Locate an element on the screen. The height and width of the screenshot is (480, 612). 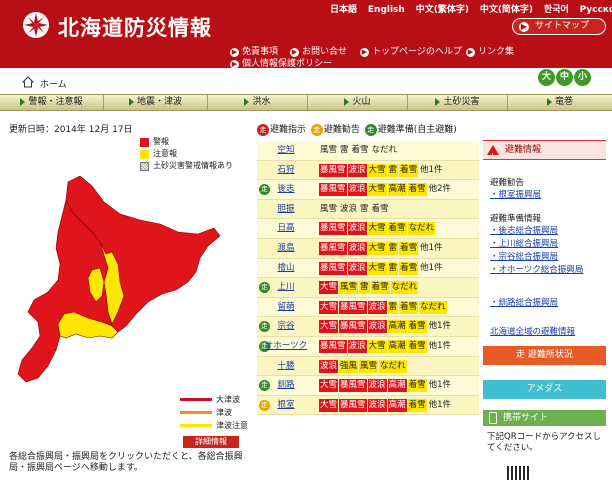
map-legend: 警報 注意報 土砂災害警戒情報あり is located at coordinates (186, 154).